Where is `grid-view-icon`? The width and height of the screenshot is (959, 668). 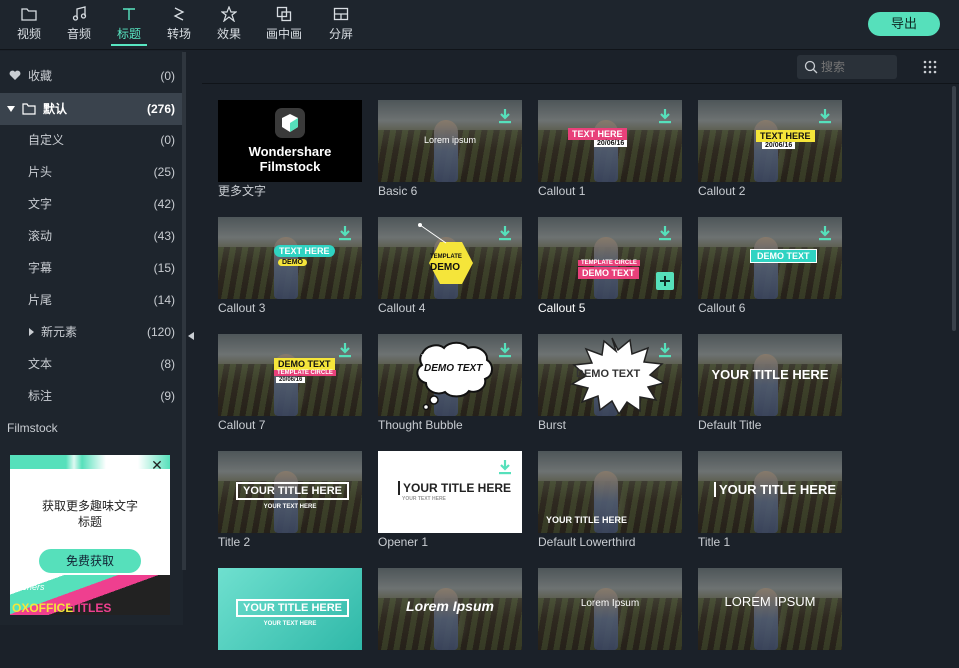 grid-view-icon is located at coordinates (930, 67).